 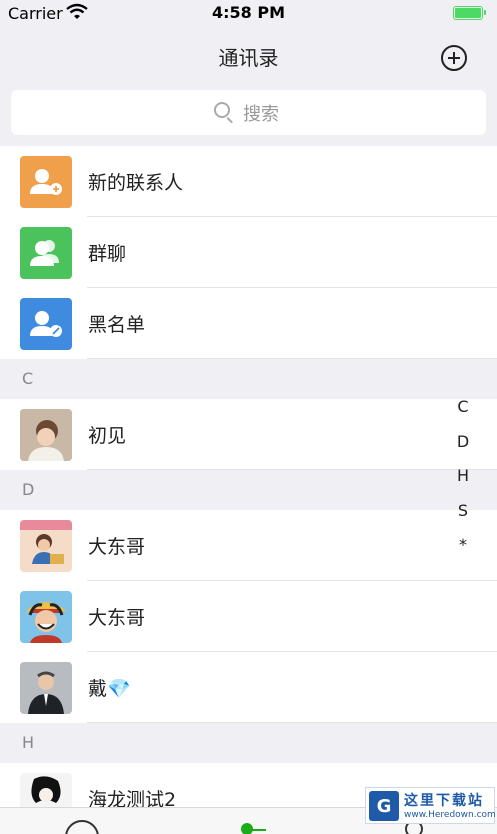 I want to click on section-header-d: D, so click(x=248, y=490).